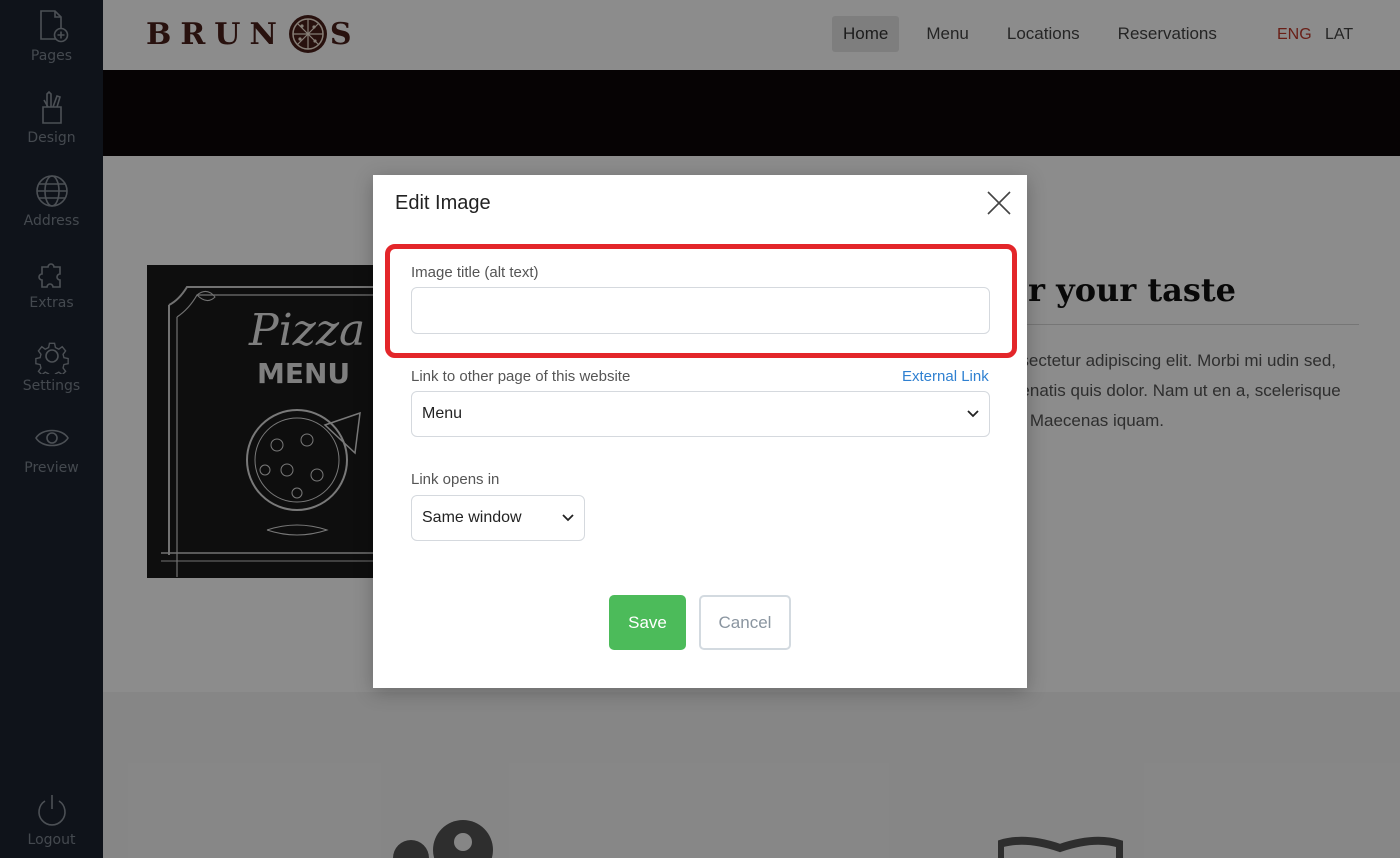 The height and width of the screenshot is (858, 1400). Describe the element at coordinates (945, 376) in the screenshot. I see `external-link: External Link` at that location.